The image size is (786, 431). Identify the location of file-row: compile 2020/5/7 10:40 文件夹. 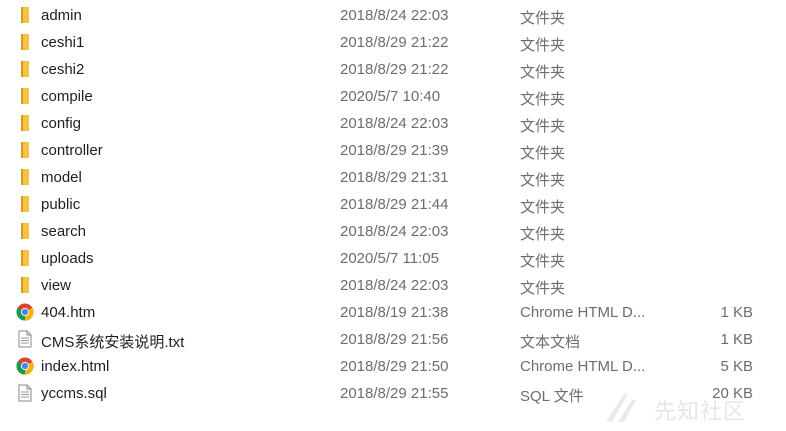
(393, 96).